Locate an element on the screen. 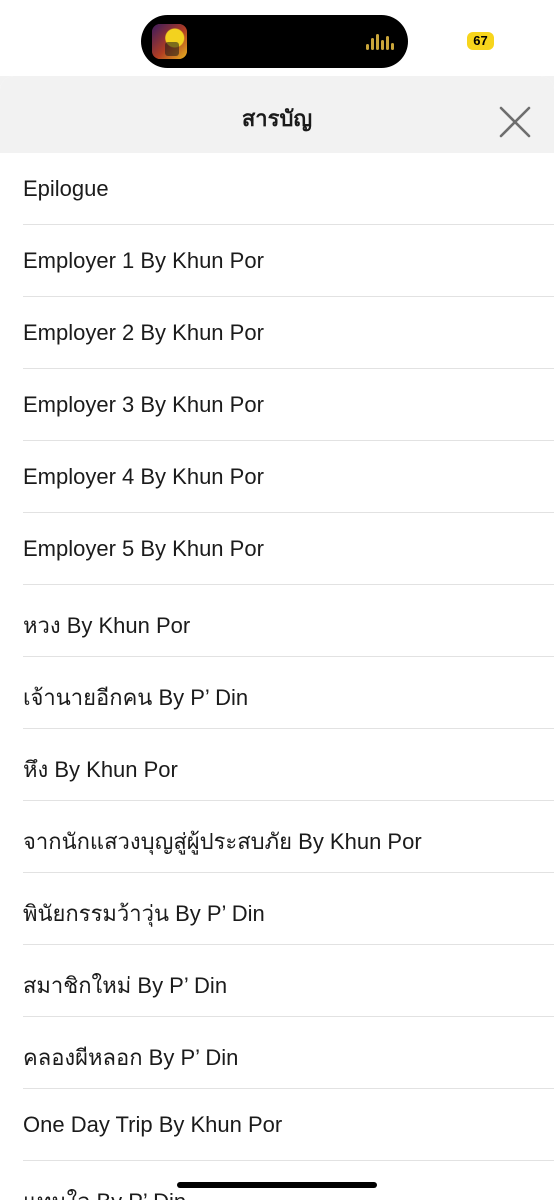 This screenshot has height=1200, width=554. toc-item-label: แทนใจ By P’ Din is located at coordinates (104, 1192).